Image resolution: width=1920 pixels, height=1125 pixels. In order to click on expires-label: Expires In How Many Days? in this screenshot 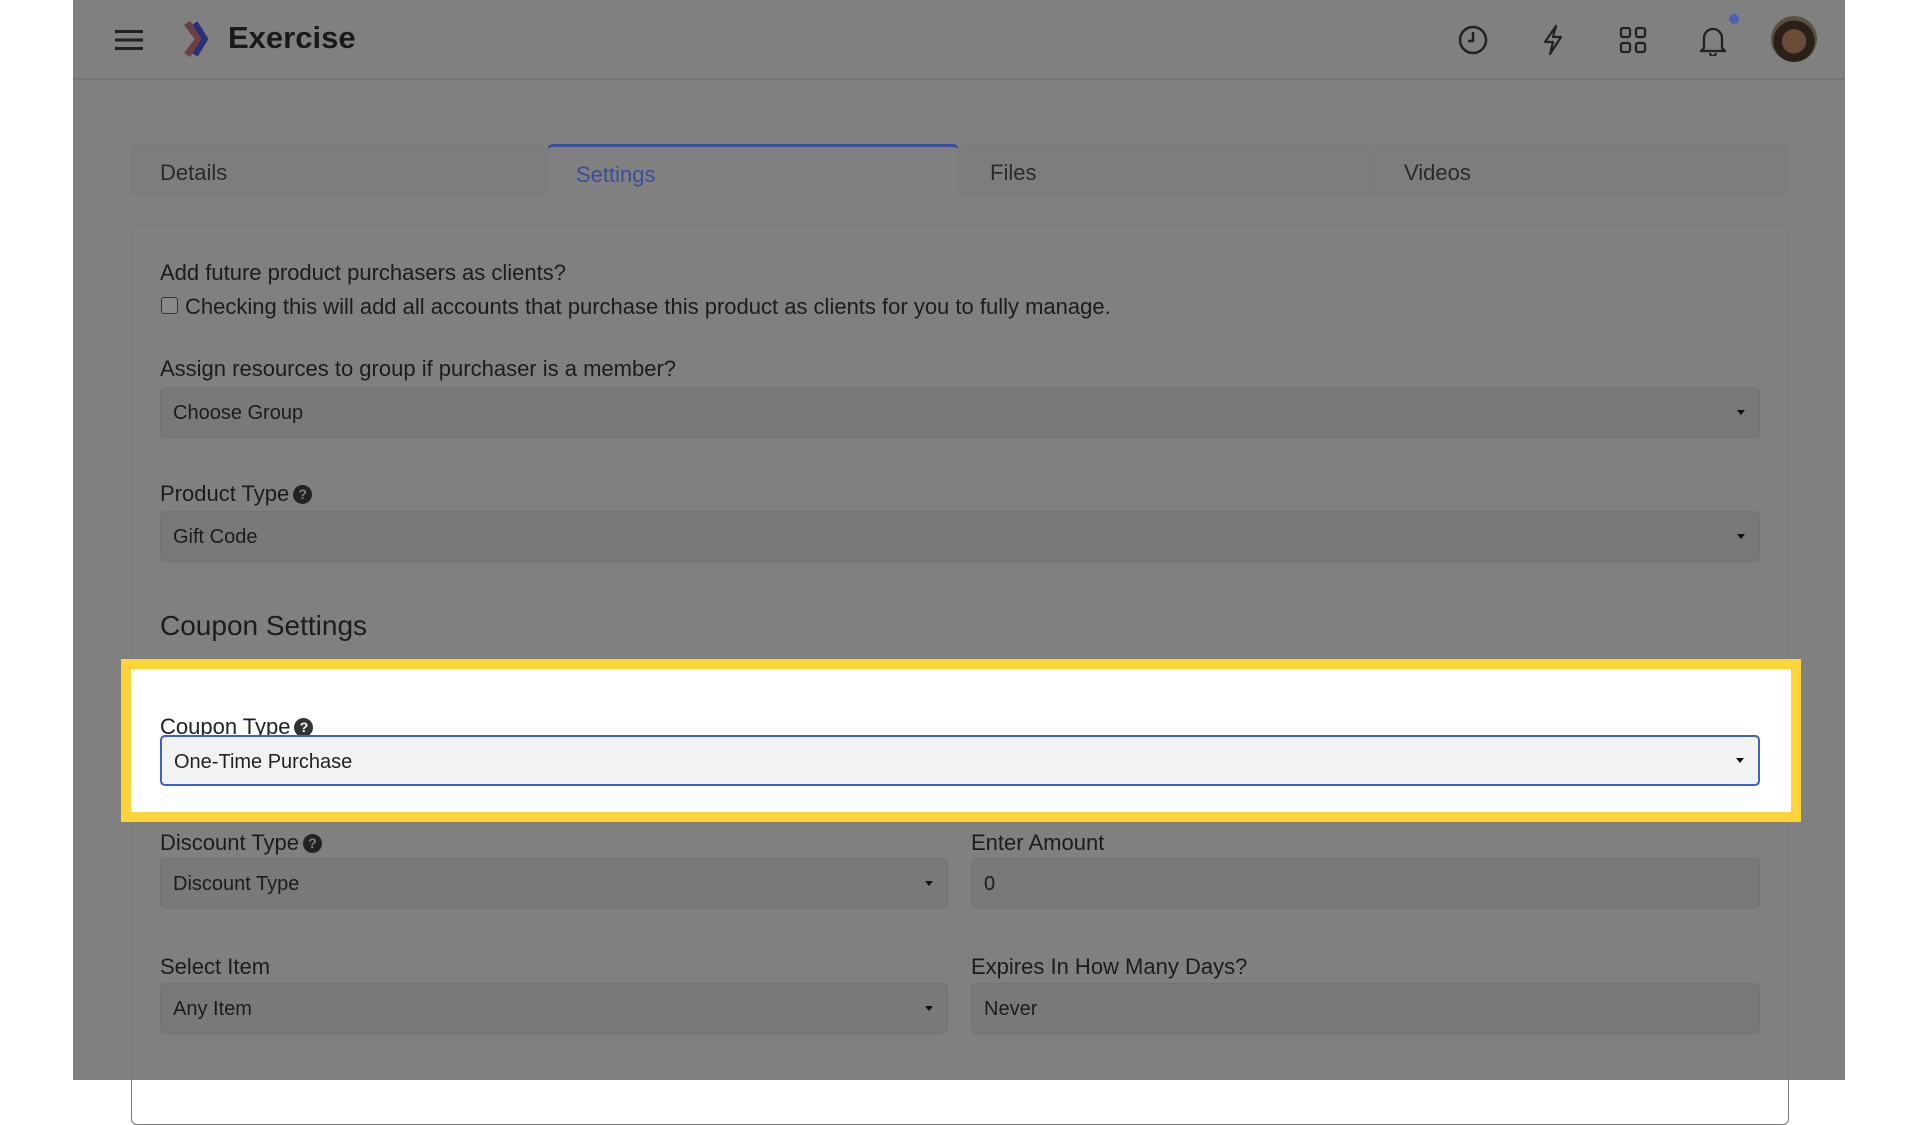, I will do `click(1109, 966)`.